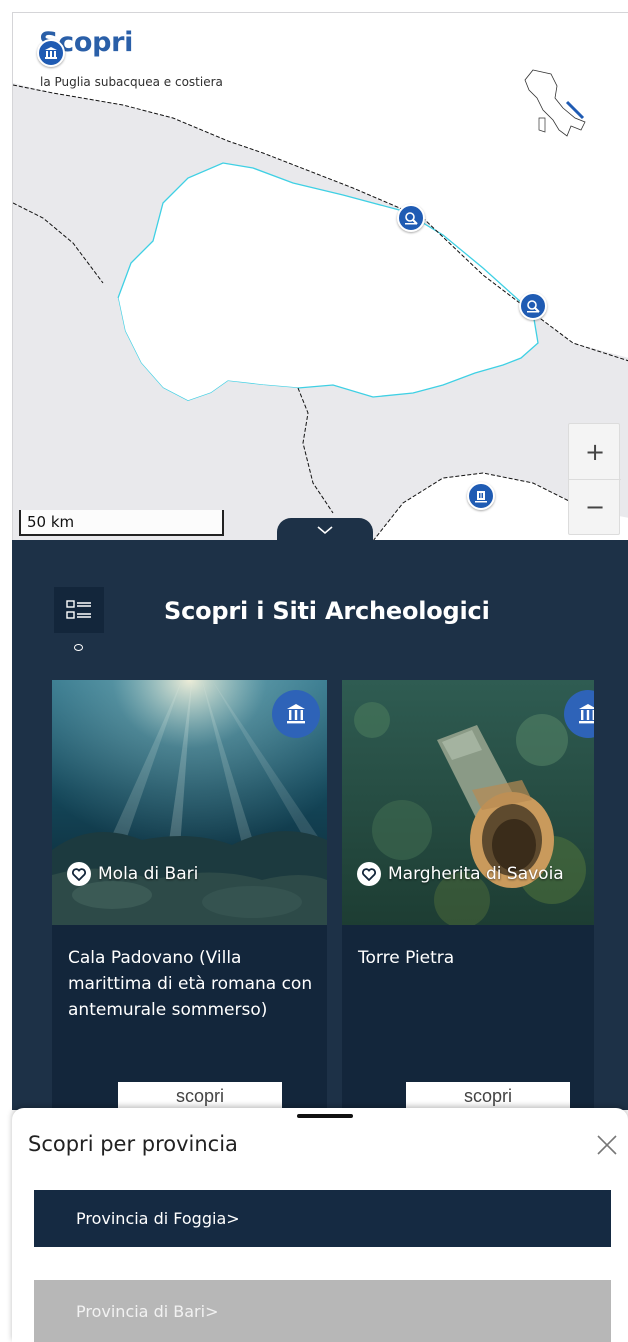 The height and width of the screenshot is (1342, 628). What do you see at coordinates (325, 1116) in the screenshot?
I see `sheet-grabber-handle` at bounding box center [325, 1116].